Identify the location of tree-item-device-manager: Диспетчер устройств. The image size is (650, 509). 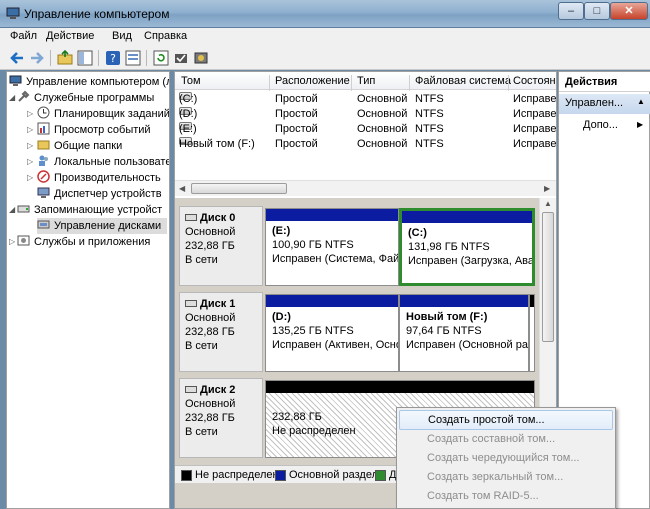
(99, 194).